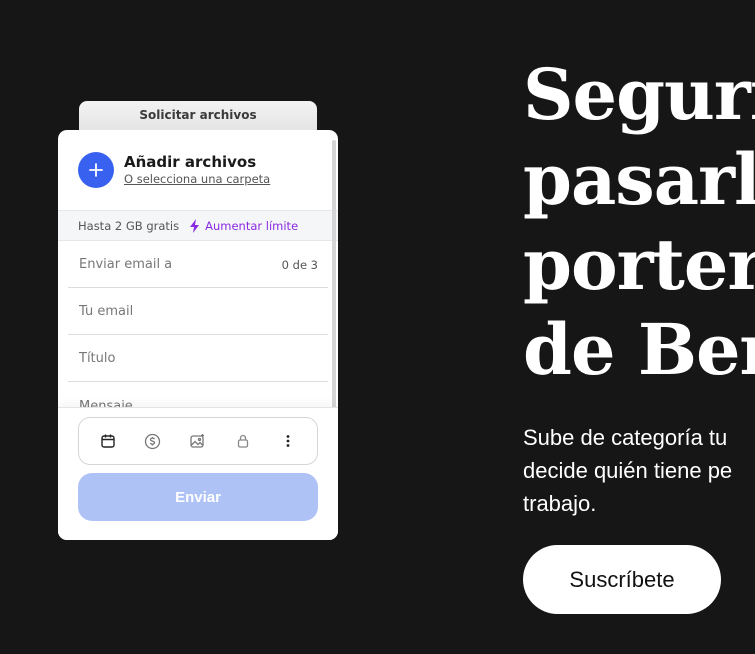  What do you see at coordinates (126, 264) in the screenshot?
I see `send-email-to-label: Enviar email a` at bounding box center [126, 264].